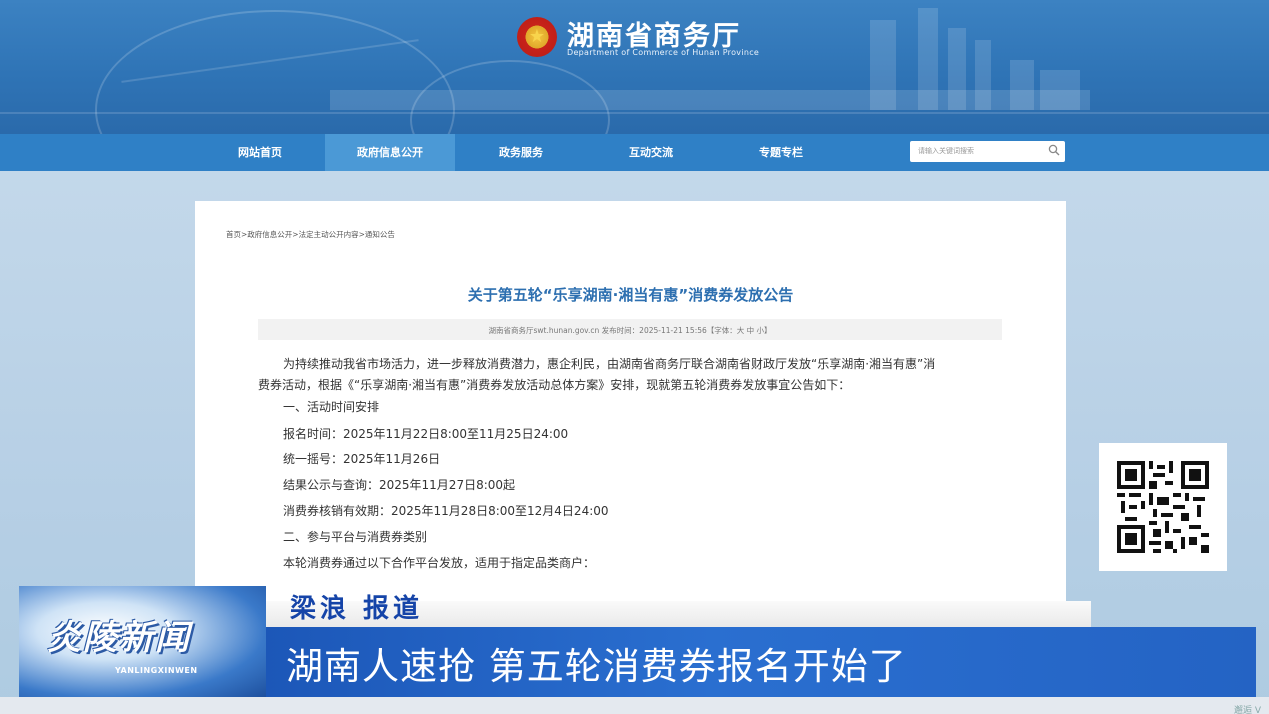 This screenshot has width=1269, height=714. Describe the element at coordinates (355, 537) in the screenshot. I see `section-heading: 二、参与平台与消费券类别` at that location.